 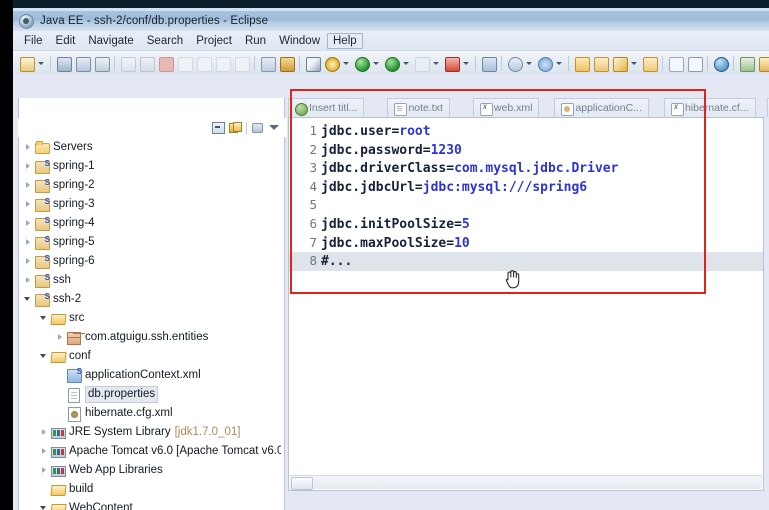 What do you see at coordinates (101, 63) in the screenshot?
I see `print-icon` at bounding box center [101, 63].